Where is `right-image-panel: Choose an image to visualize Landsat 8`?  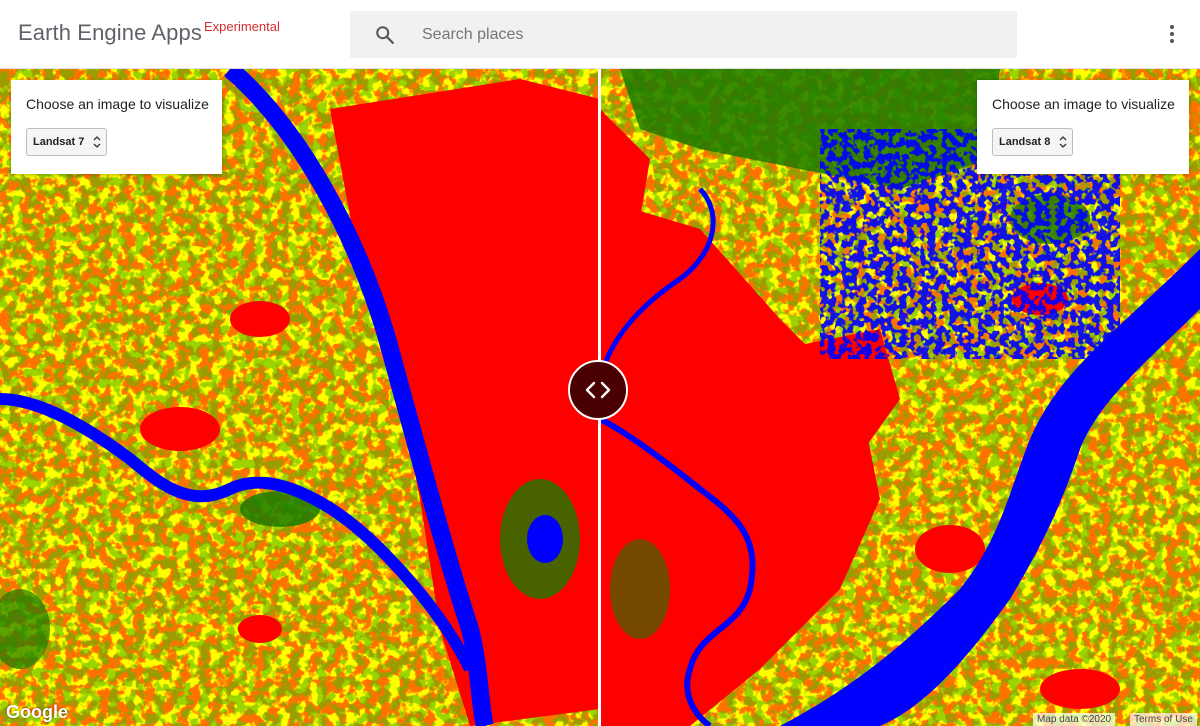 right-image-panel: Choose an image to visualize Landsat 8 is located at coordinates (1083, 127).